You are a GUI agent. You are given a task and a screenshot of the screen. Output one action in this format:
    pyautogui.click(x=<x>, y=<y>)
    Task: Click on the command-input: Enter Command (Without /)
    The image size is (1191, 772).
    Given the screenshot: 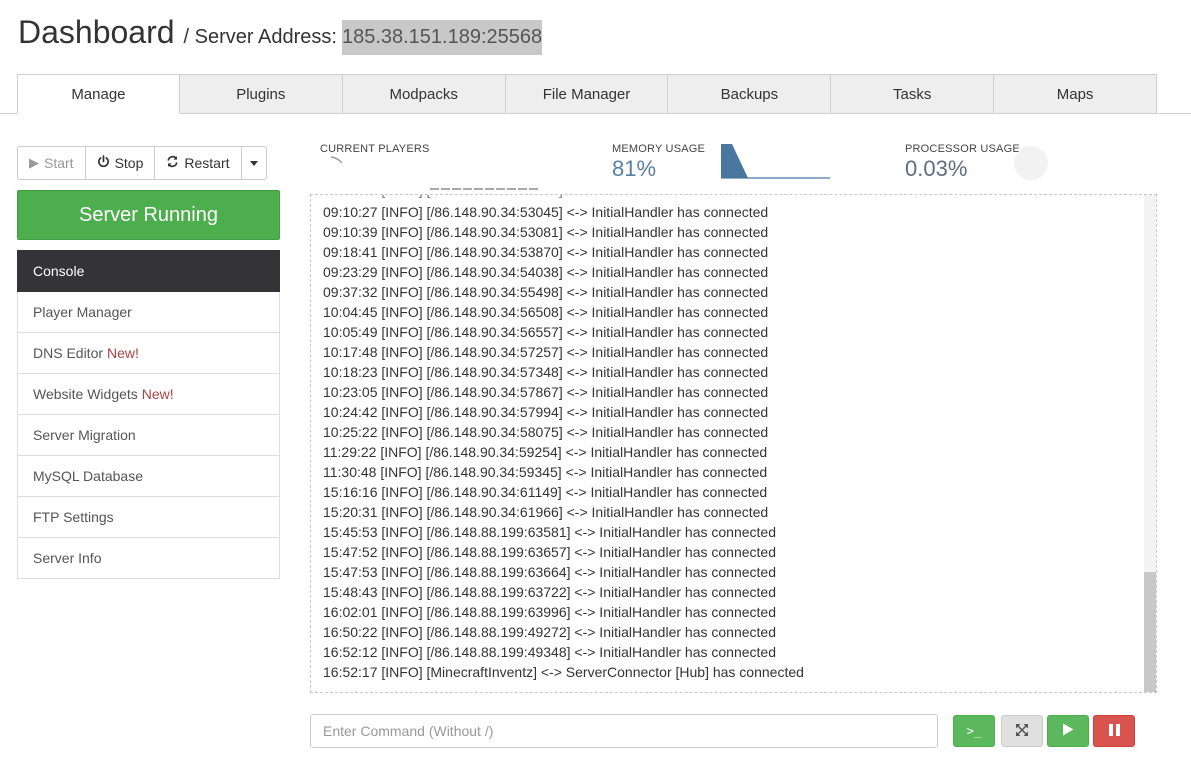 What is the action you would take?
    pyautogui.click(x=624, y=731)
    